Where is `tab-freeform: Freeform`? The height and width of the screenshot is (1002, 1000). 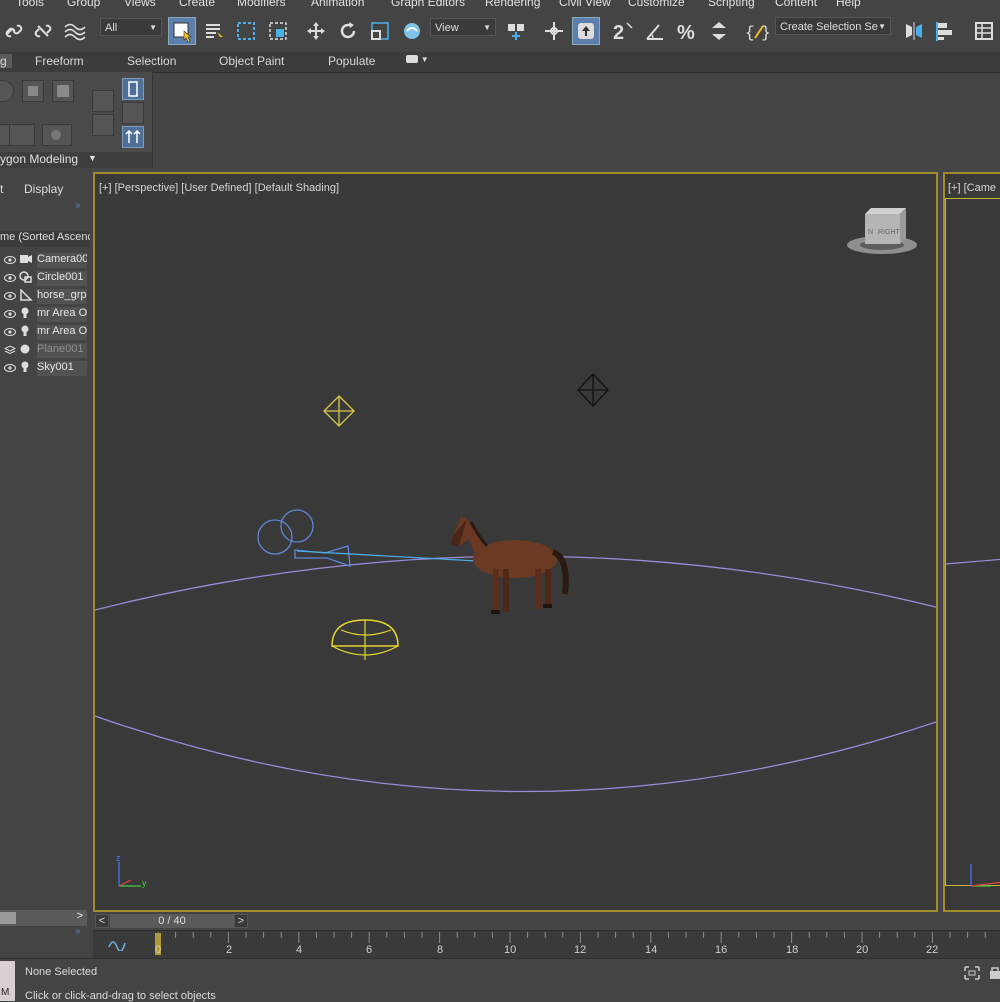 tab-freeform: Freeform is located at coordinates (59, 61).